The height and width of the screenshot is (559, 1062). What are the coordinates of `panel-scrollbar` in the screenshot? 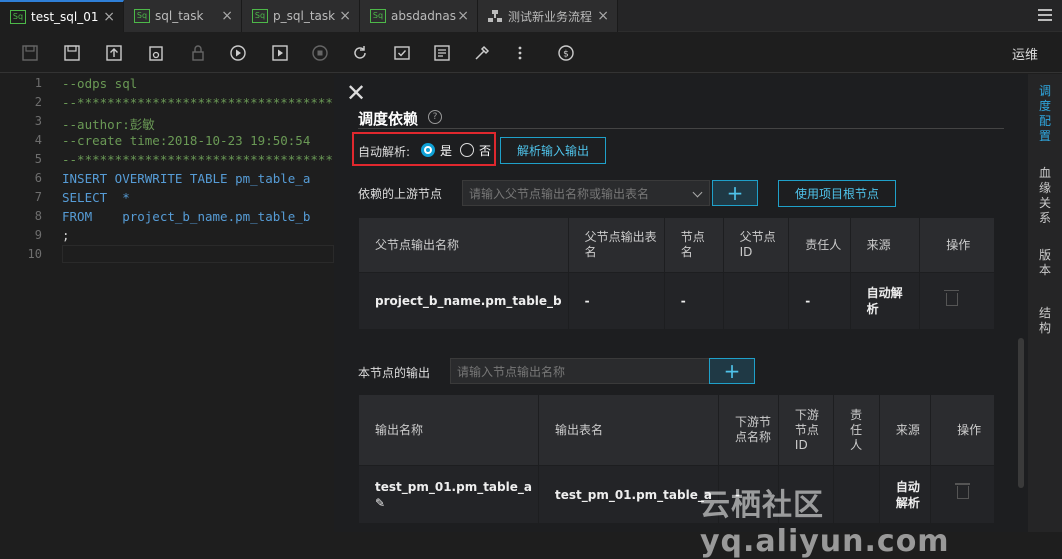 It's located at (1021, 413).